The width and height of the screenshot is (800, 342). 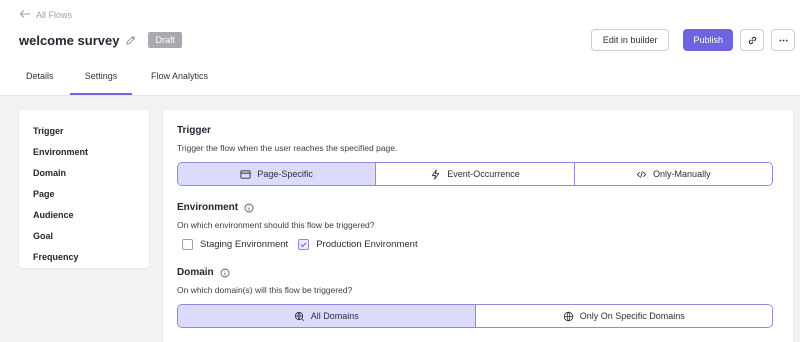 I want to click on code-icon, so click(x=641, y=174).